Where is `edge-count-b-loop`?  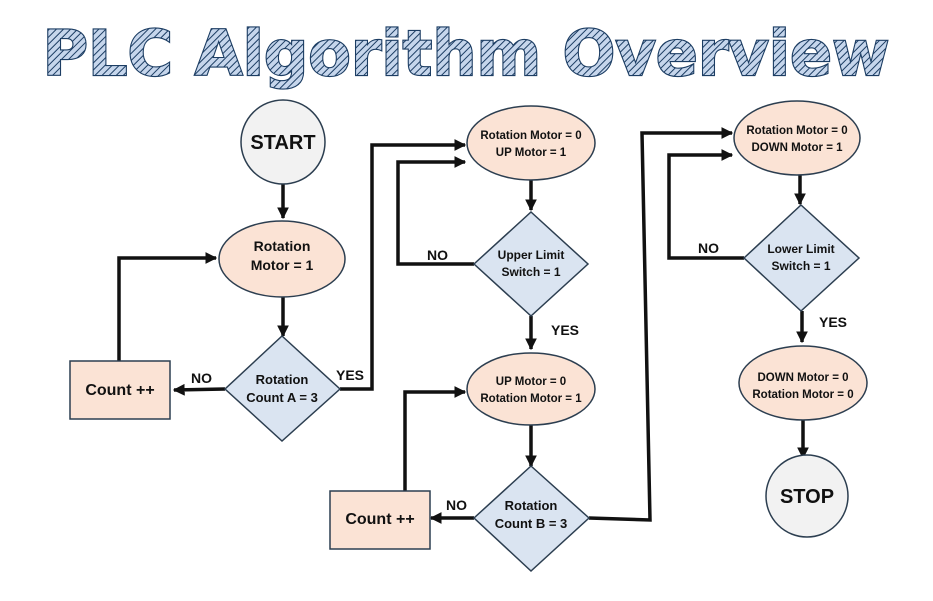 edge-count-b-loop is located at coordinates (435, 438).